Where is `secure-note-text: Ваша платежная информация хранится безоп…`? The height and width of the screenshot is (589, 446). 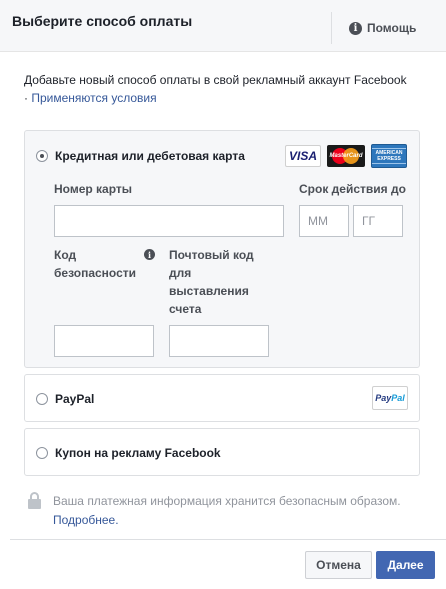
secure-note-text: Ваша платежная информация хранится безоп… is located at coordinates (233, 511).